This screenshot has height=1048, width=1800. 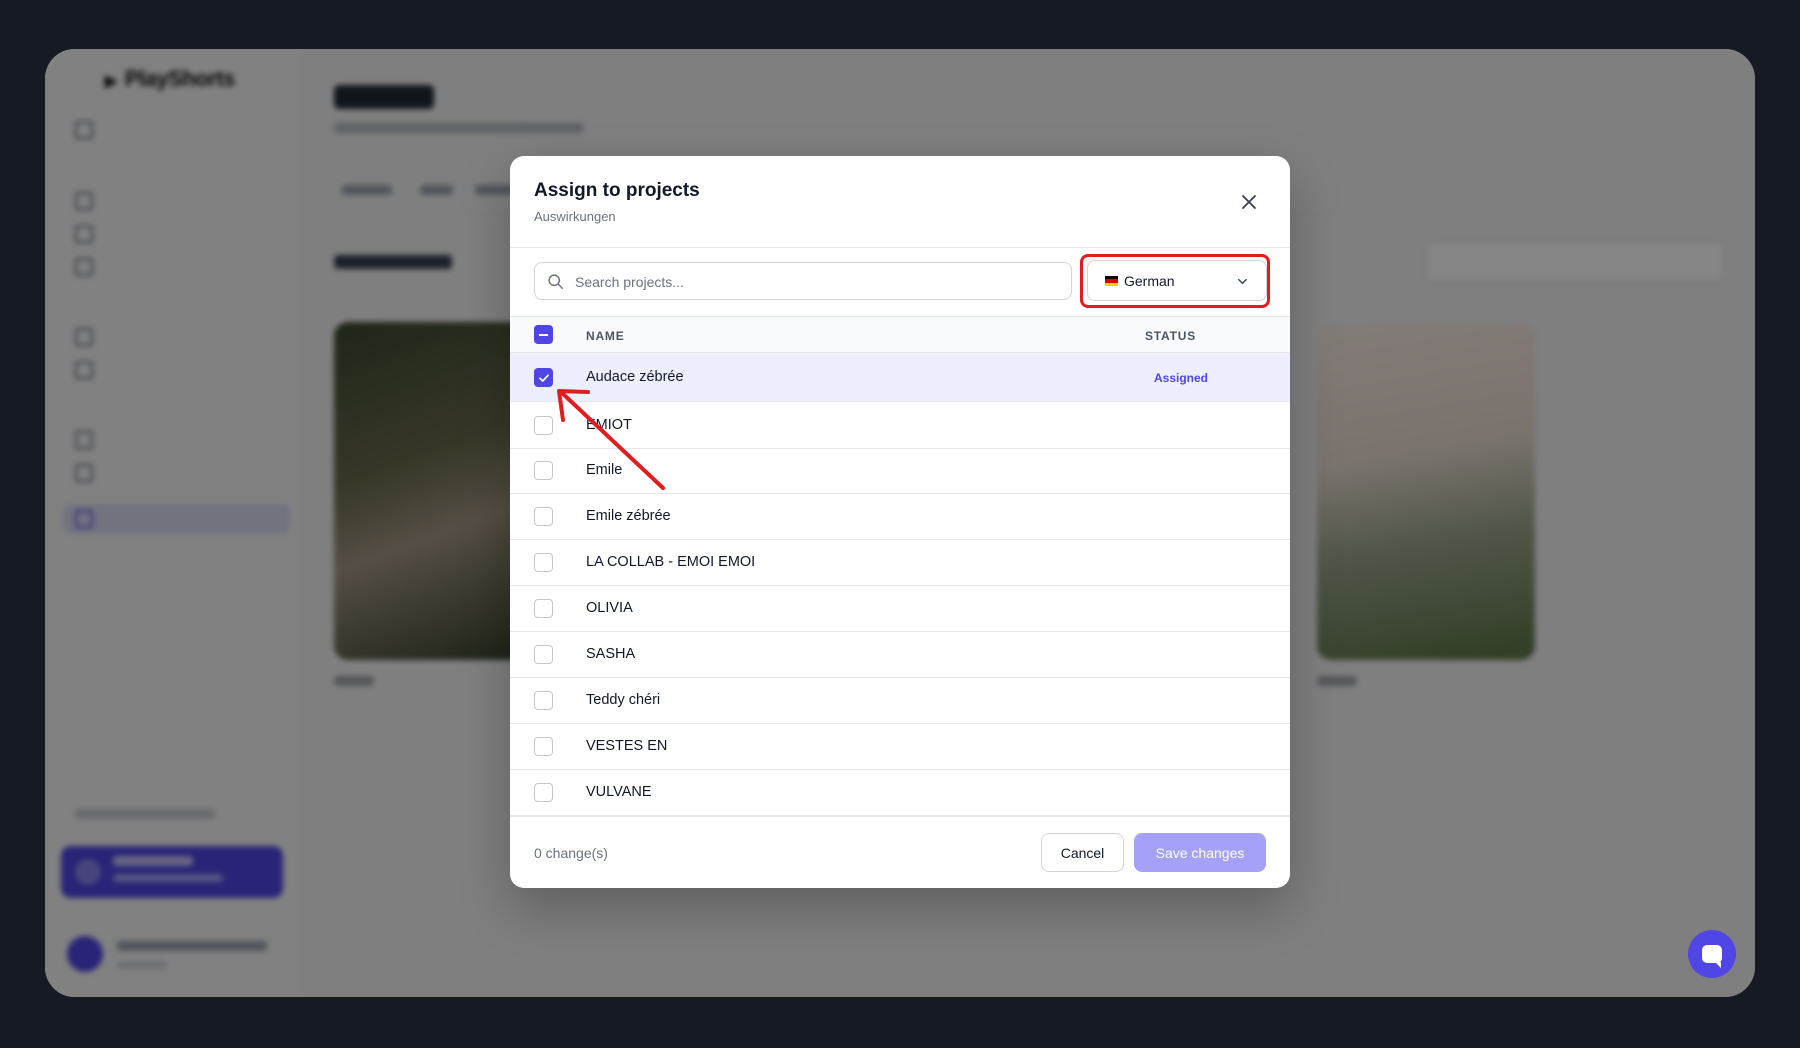 I want to click on language-select: German, so click(x=1177, y=280).